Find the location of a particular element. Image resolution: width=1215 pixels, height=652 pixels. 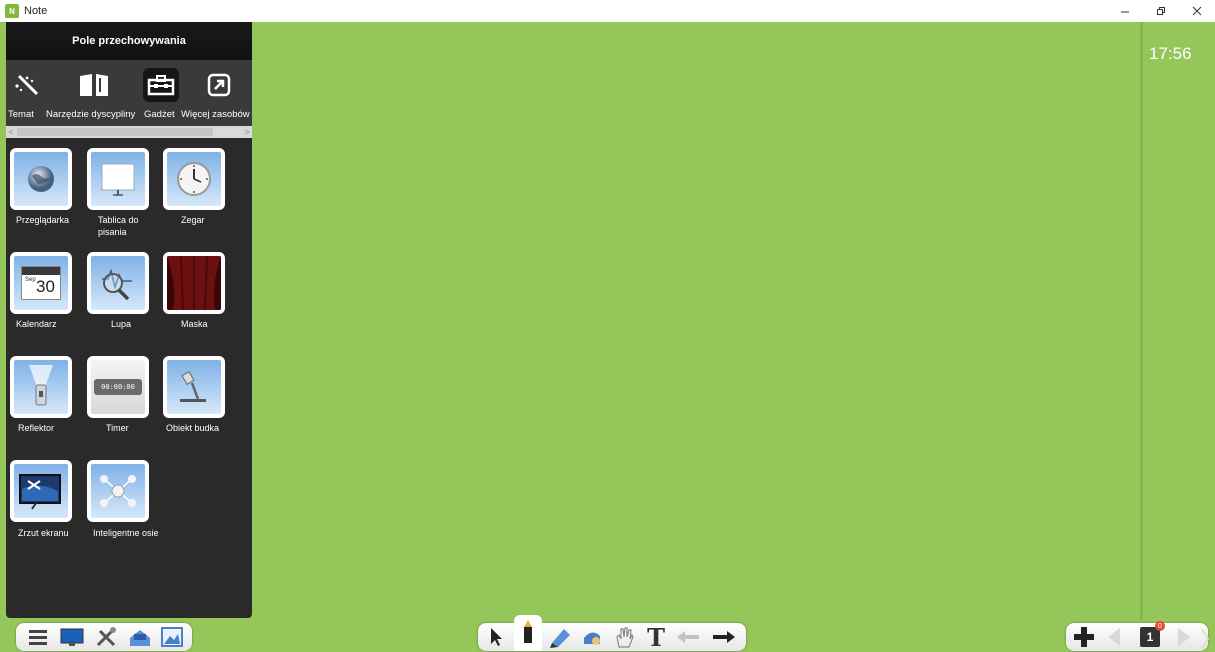

category-narzedzie is located at coordinates (94, 85).